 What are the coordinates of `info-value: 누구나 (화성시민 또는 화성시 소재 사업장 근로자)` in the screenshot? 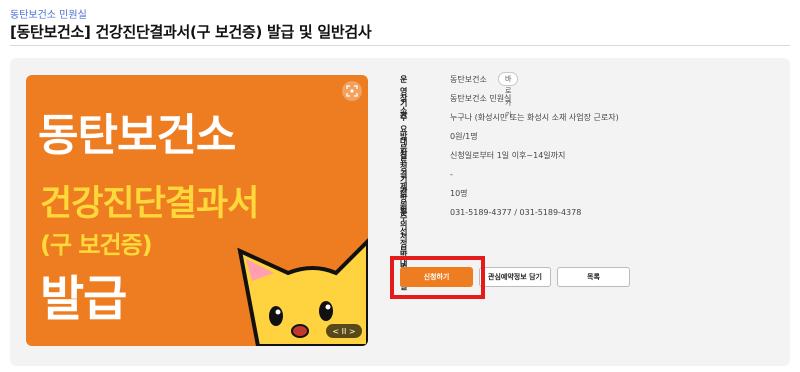 It's located at (534, 117).